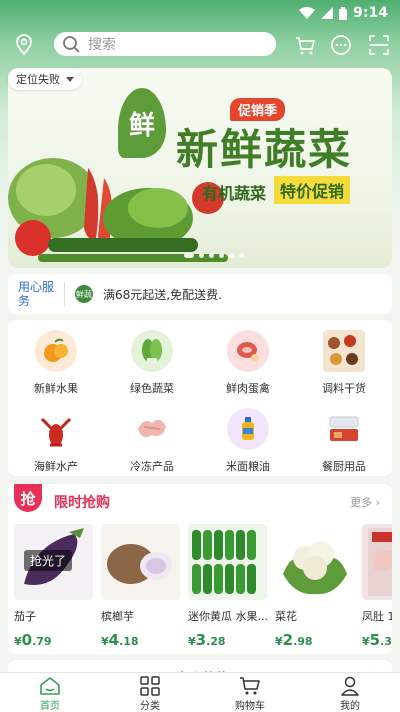 The image size is (400, 712). Describe the element at coordinates (344, 429) in the screenshot. I see `containers-icon` at that location.